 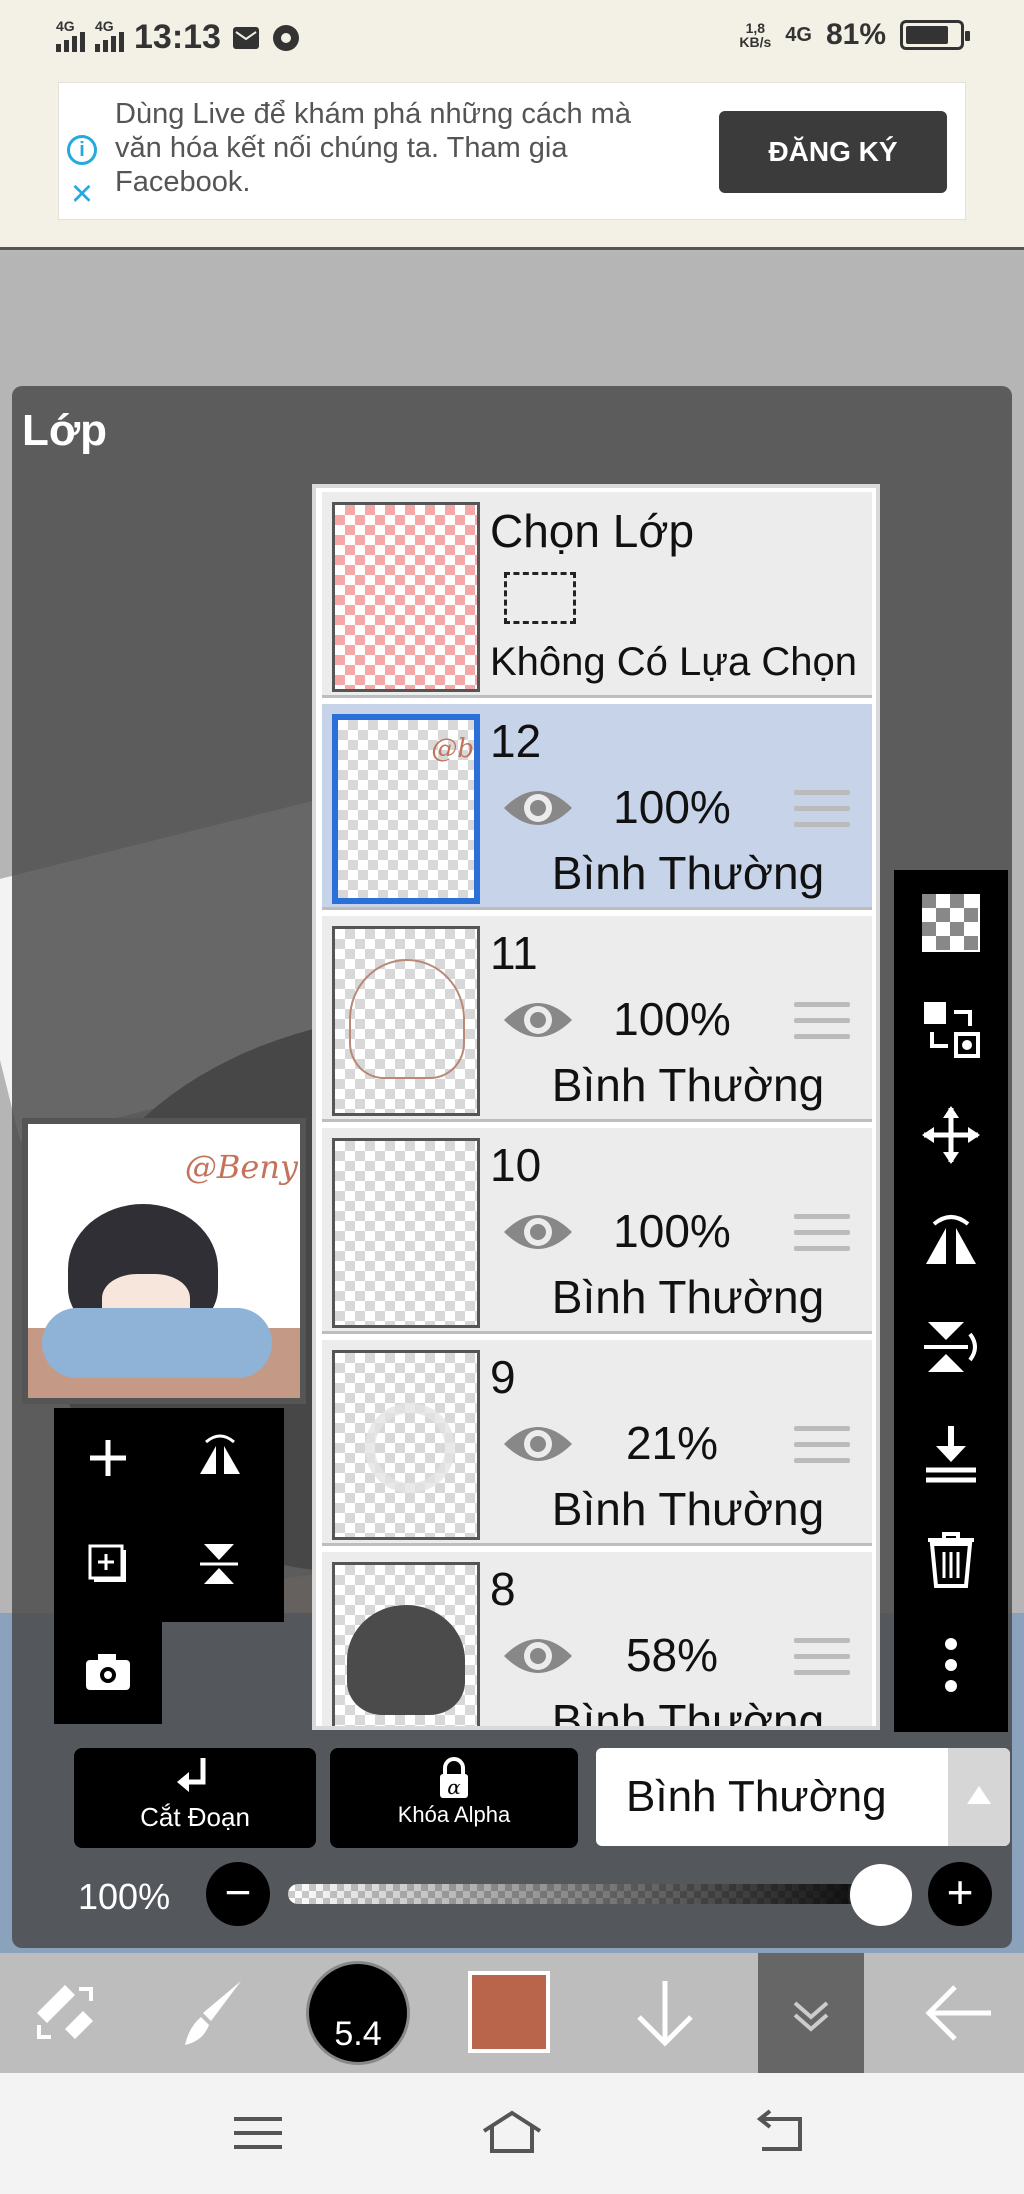 I want to click on flip-vertical-icon, so click(x=219, y=1564).